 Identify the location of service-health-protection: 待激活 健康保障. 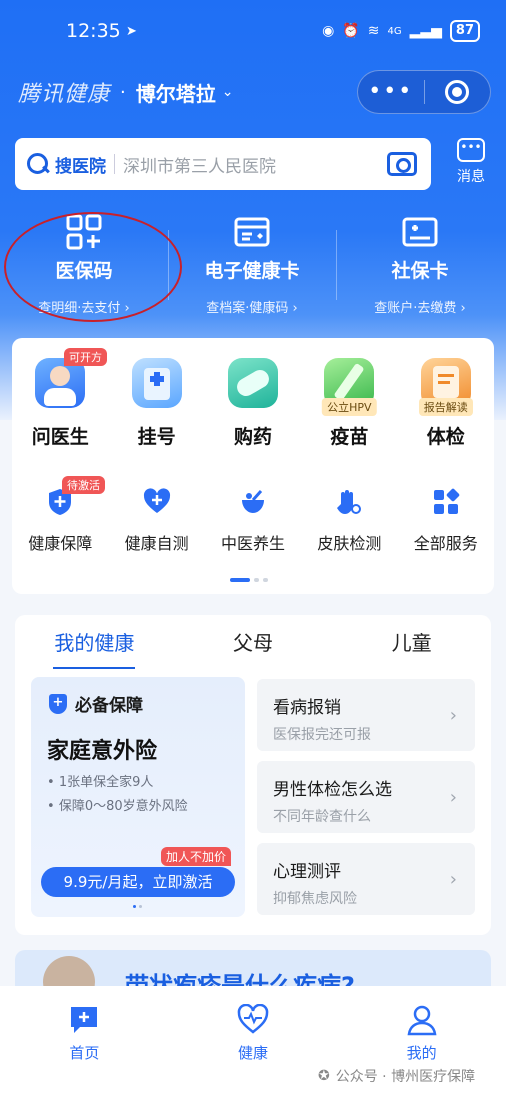
(60, 515).